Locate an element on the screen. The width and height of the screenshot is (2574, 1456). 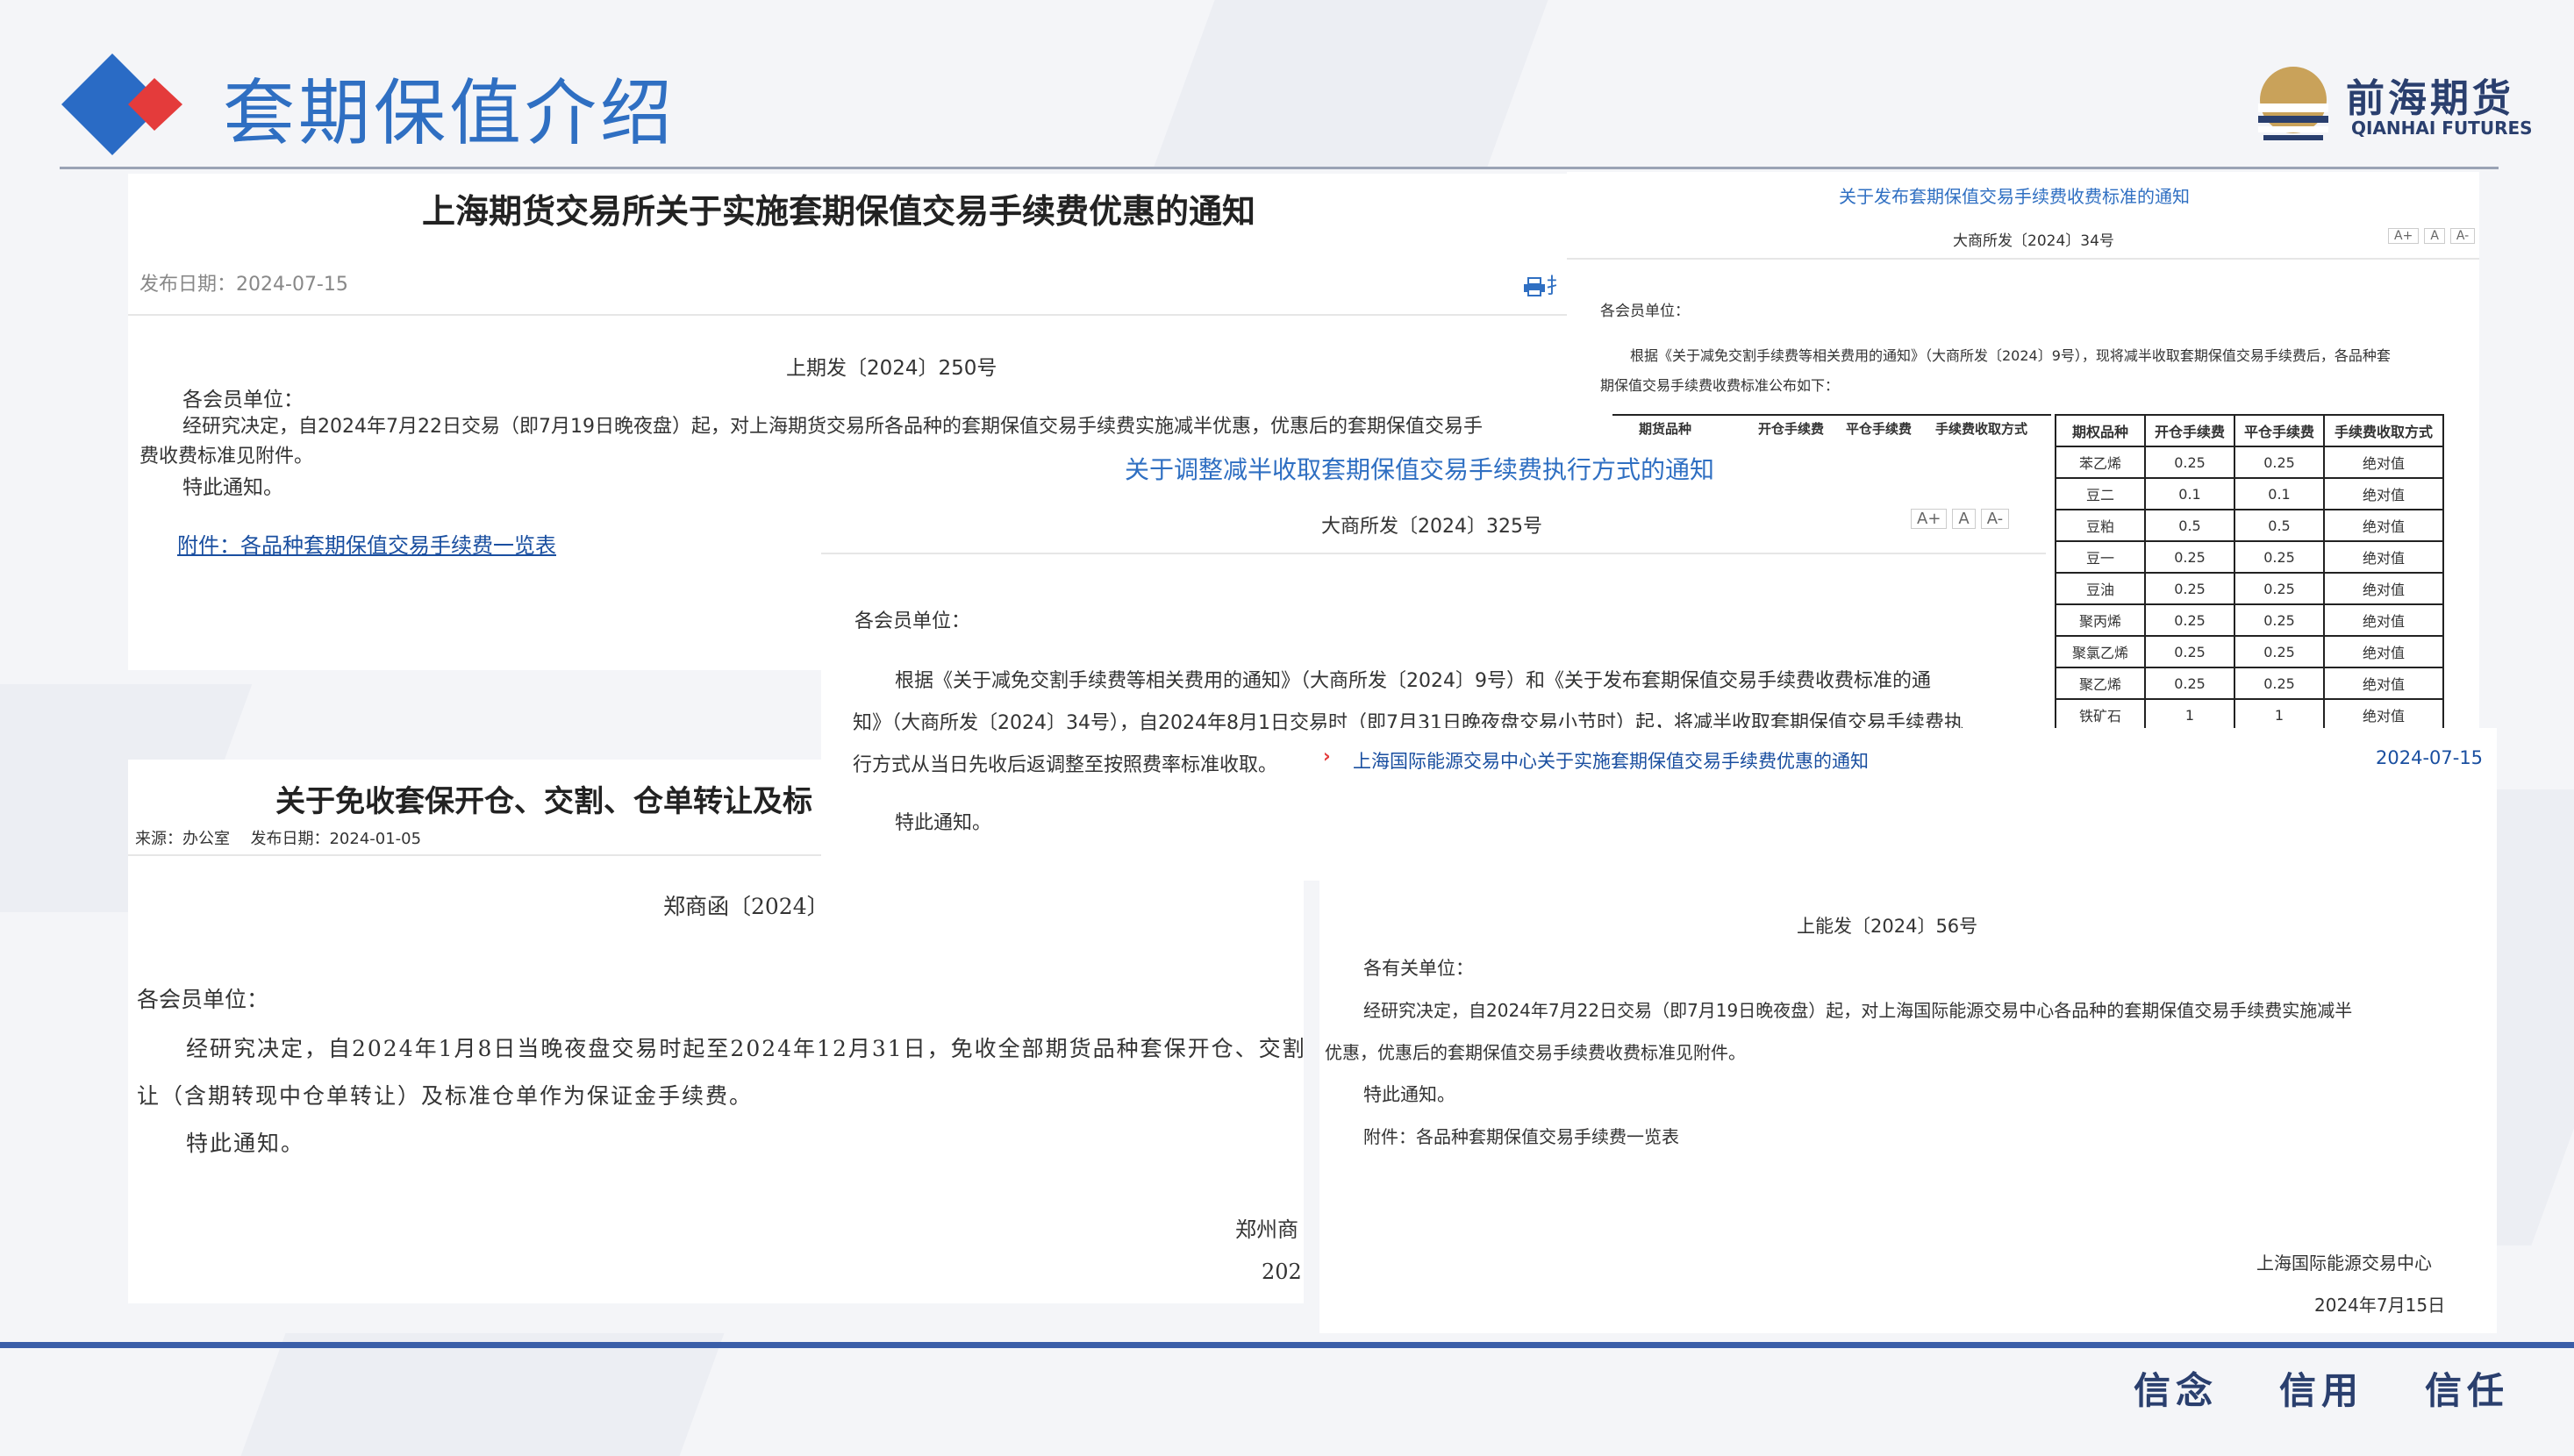
czce-body-line2: 让（含期转现中仓单转让）及标准仓单作为保证金手续费。 is located at coordinates (445, 1096).